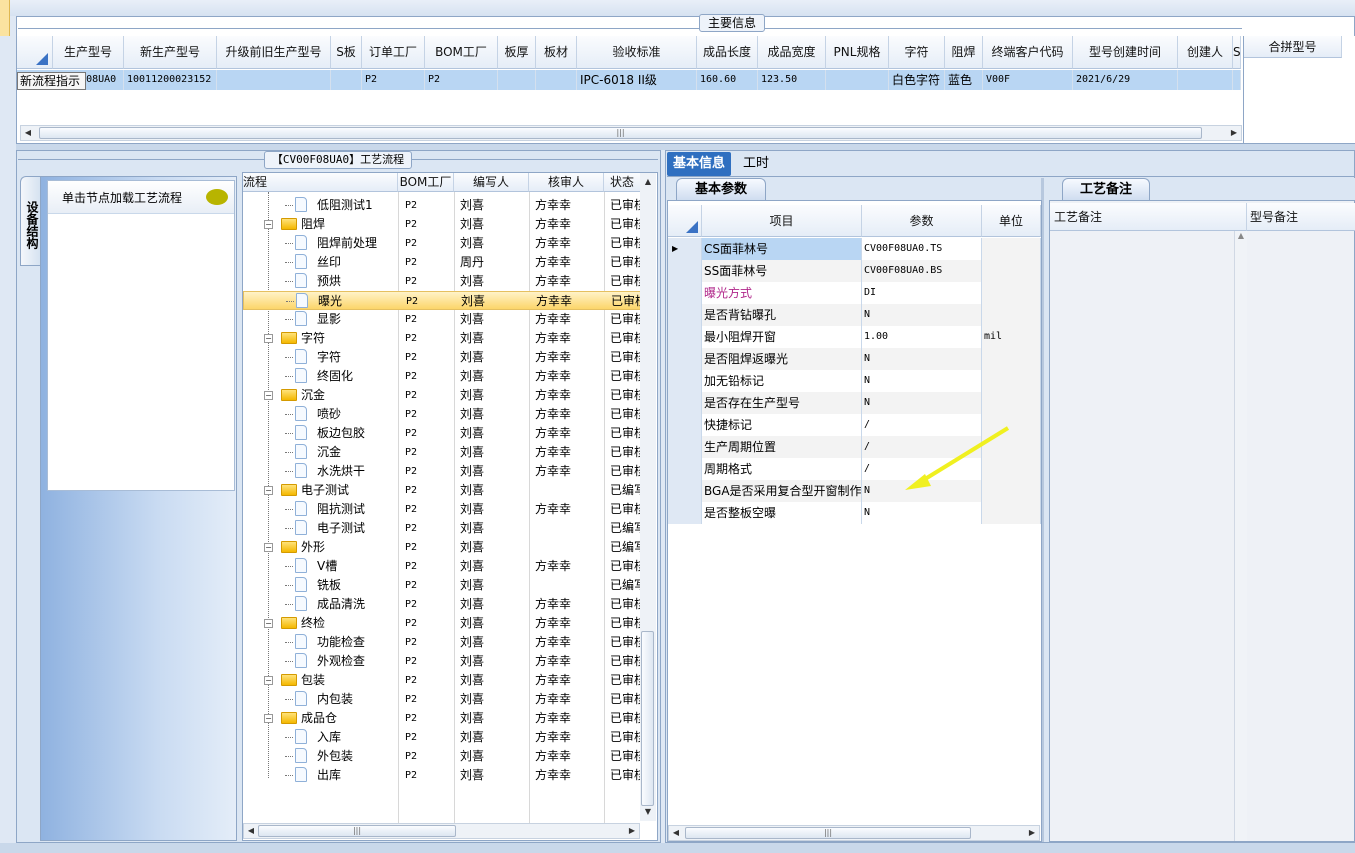  Describe the element at coordinates (648, 182) in the screenshot. I see `scroll-up-icon: ▲` at that location.